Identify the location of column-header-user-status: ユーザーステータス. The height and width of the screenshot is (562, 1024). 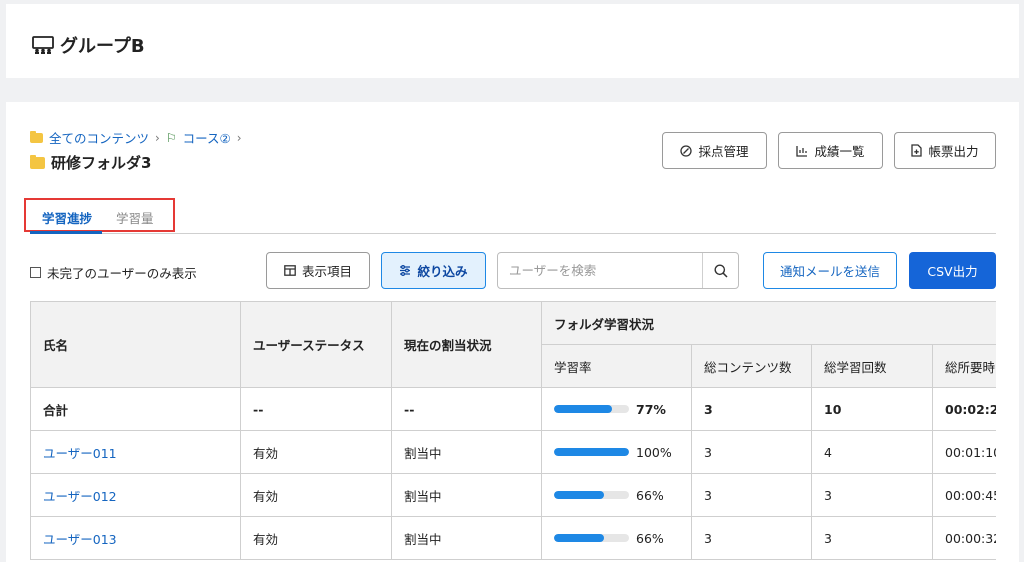
(316, 344).